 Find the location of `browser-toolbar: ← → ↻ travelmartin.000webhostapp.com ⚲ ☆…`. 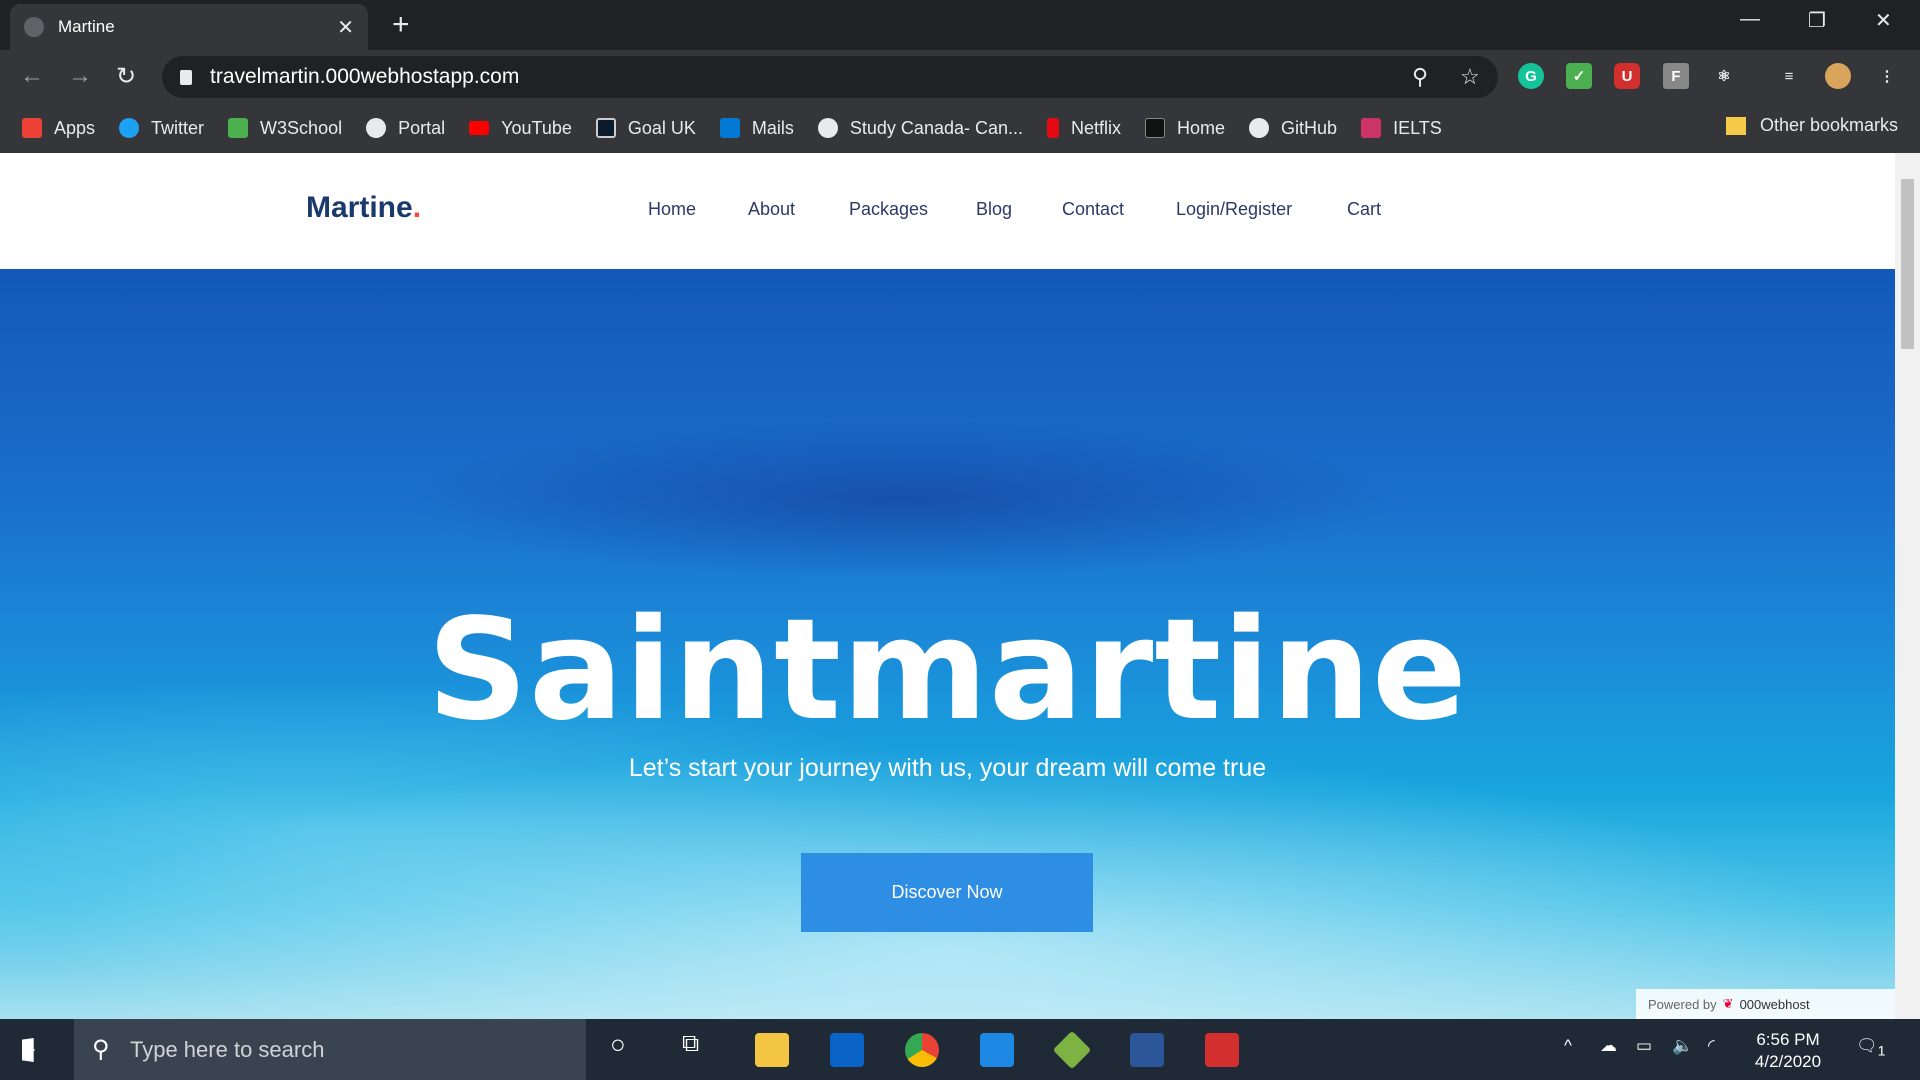

browser-toolbar: ← → ↻ travelmartin.000webhostapp.com ⚲ ☆… is located at coordinates (960, 76).